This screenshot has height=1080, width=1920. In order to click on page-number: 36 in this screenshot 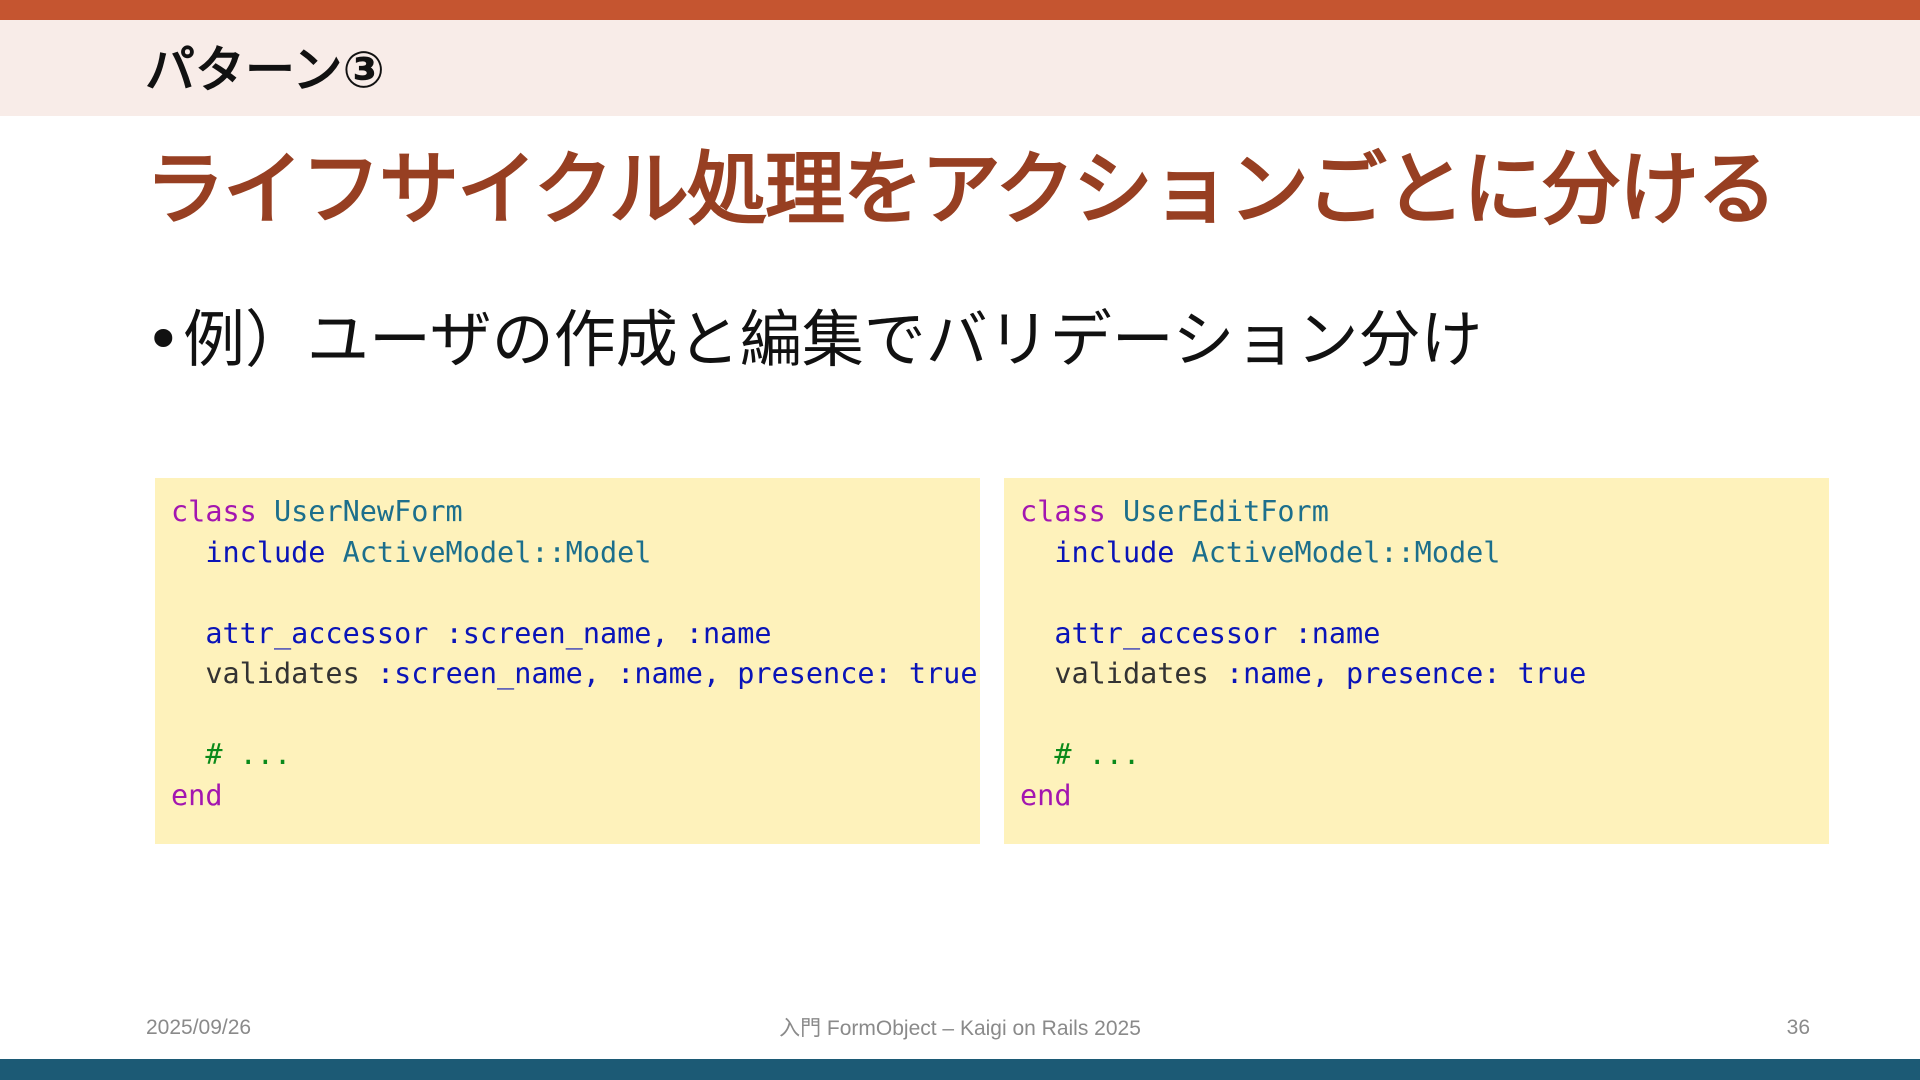, I will do `click(1798, 1027)`.